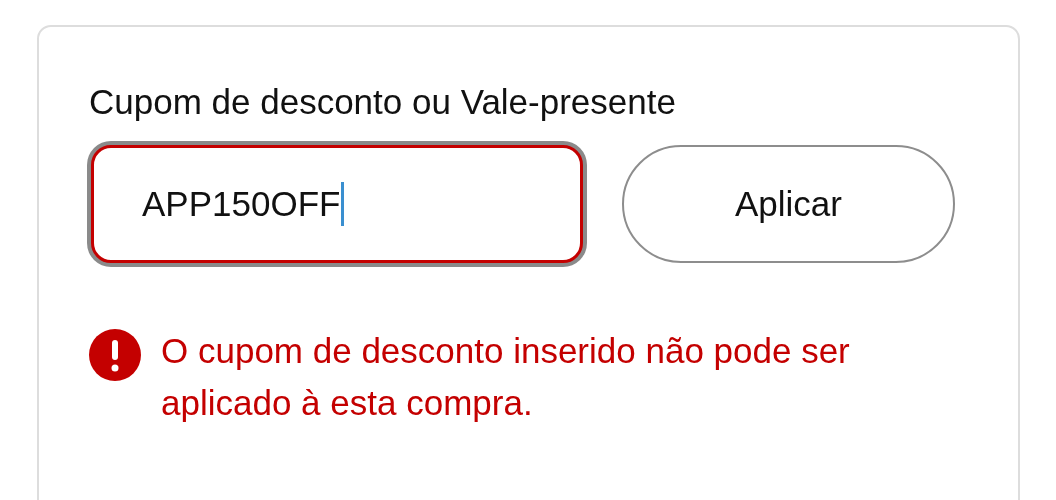 The width and height of the screenshot is (1056, 500). Describe the element at coordinates (506, 377) in the screenshot. I see `error-message: O cupom de desconto inserido não pode ser aplicado à esta compra.` at that location.